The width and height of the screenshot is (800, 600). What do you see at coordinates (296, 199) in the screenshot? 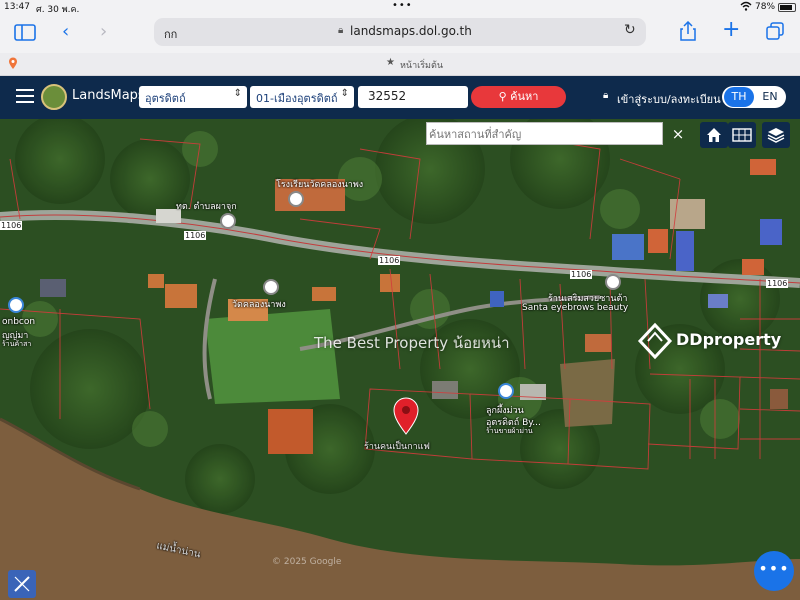
I see `school-poi-icon` at bounding box center [296, 199].